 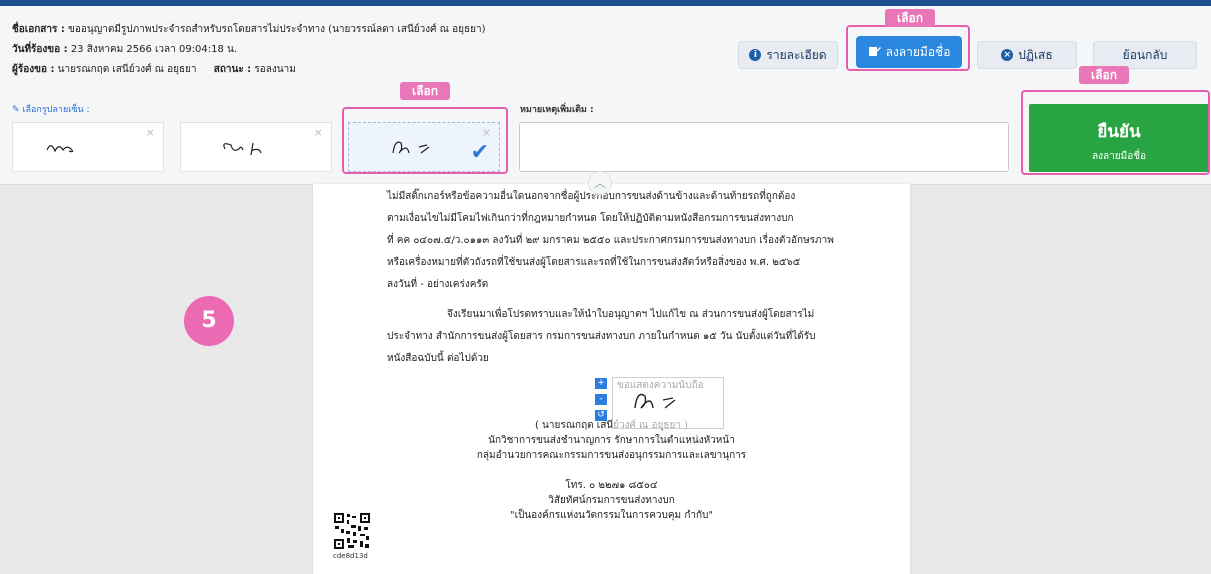 What do you see at coordinates (51, 110) in the screenshot?
I see `choose-signature-label: ✎ เลือกรูปลายเซ็น :` at bounding box center [51, 110].